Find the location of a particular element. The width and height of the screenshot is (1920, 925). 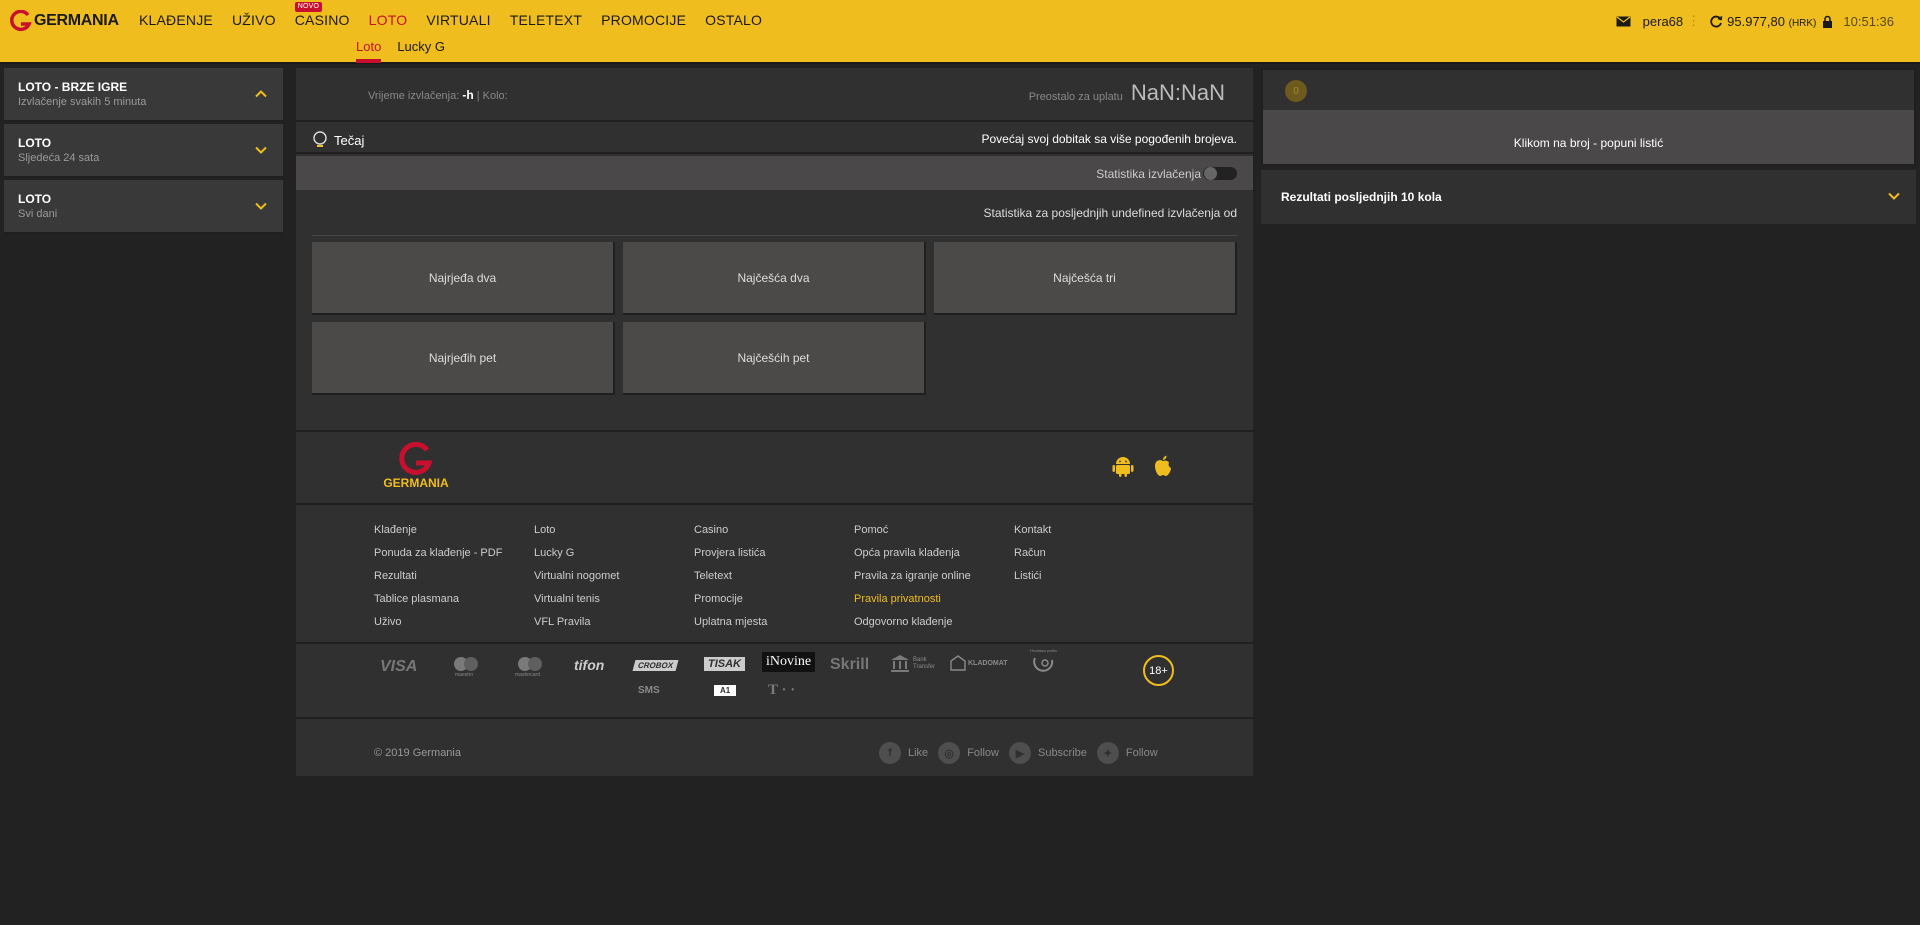

social-youtube: ▶ Subscribe is located at coordinates (1047, 753).